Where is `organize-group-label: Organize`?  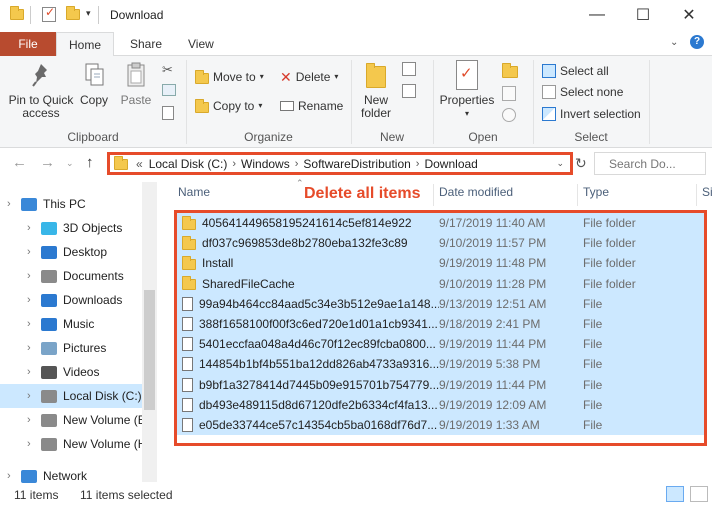 organize-group-label: Organize is located at coordinates (268, 137).